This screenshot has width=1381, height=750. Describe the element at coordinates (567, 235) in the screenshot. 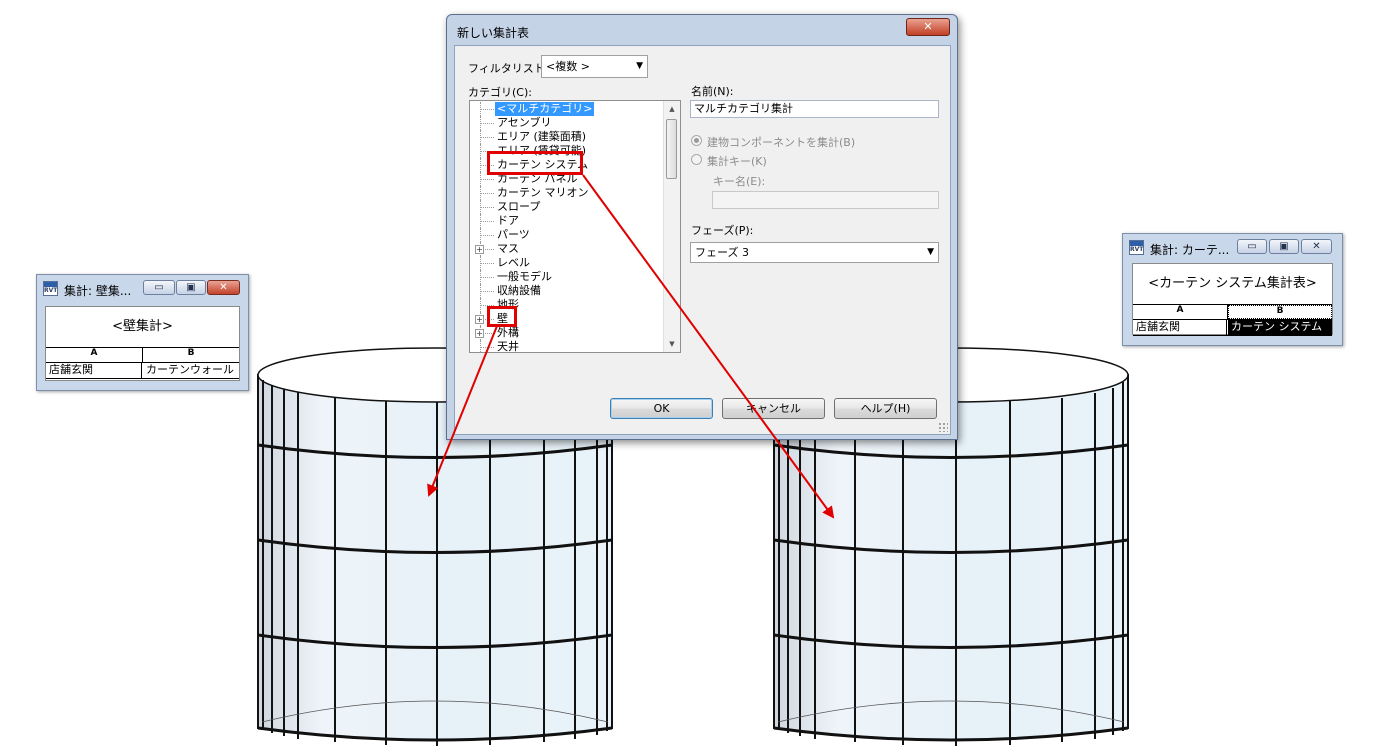

I see `category-item: パーツ` at that location.